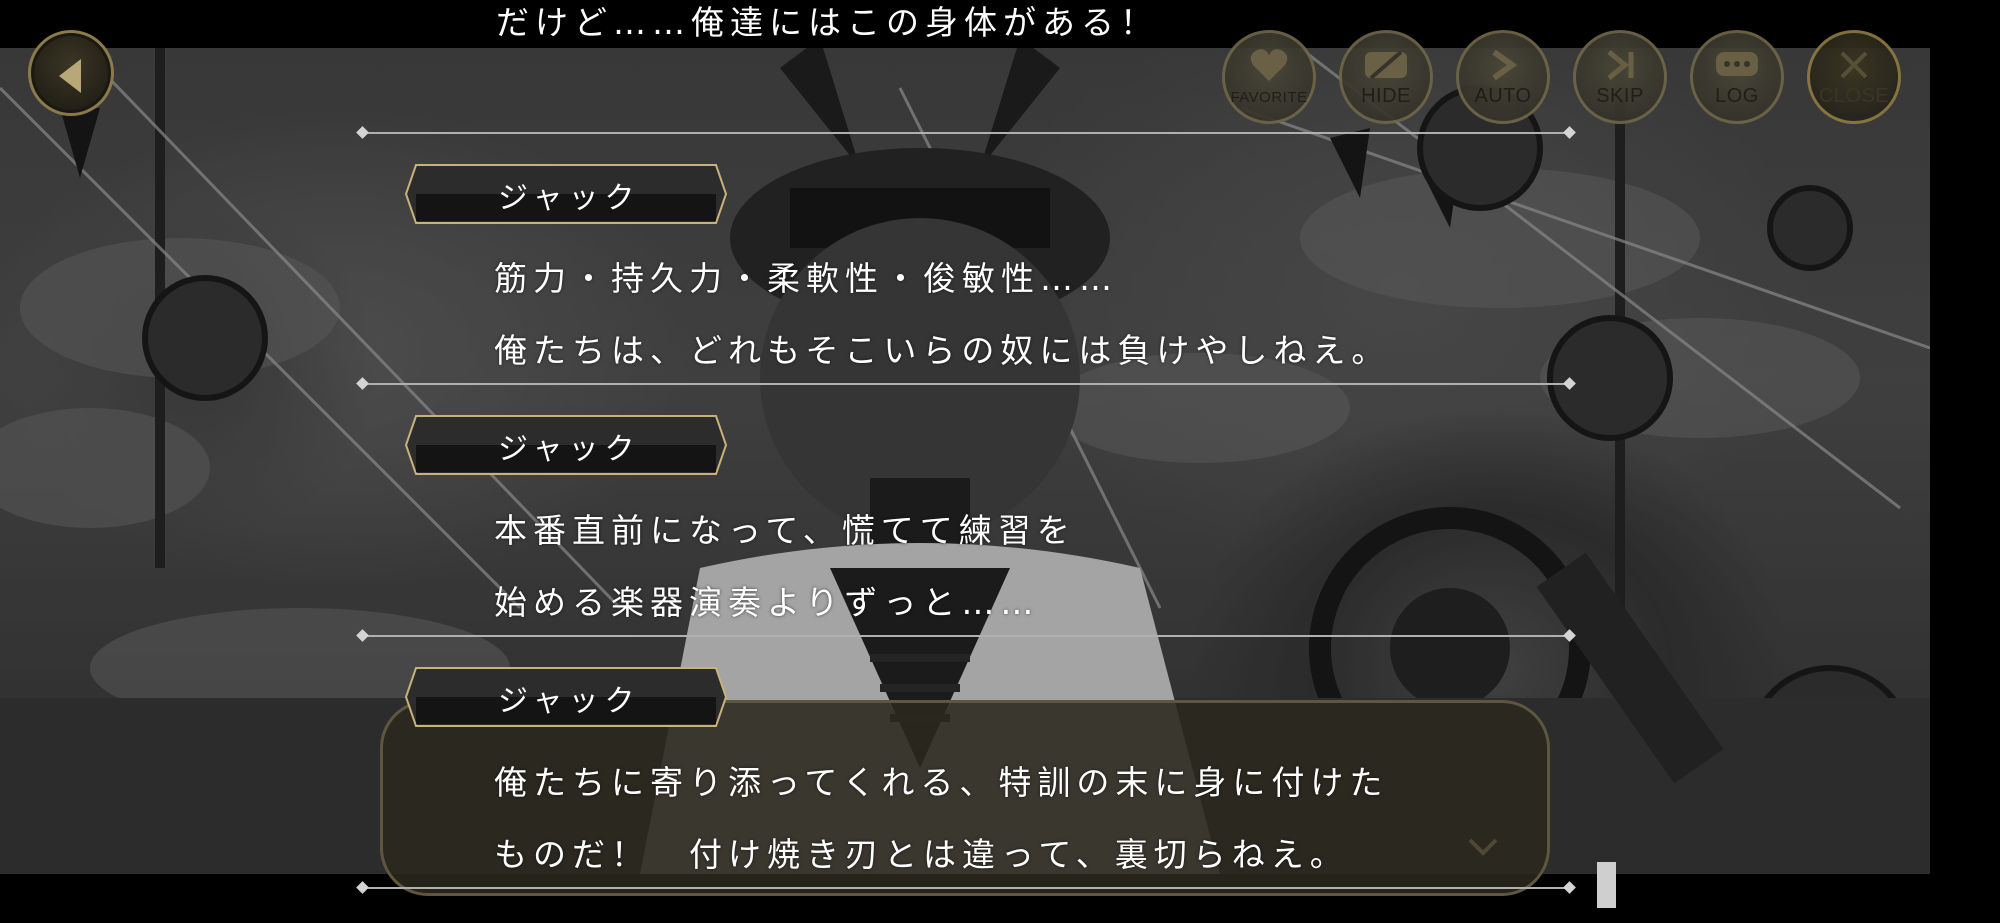  I want to click on right-letterbox, so click(1965, 461).